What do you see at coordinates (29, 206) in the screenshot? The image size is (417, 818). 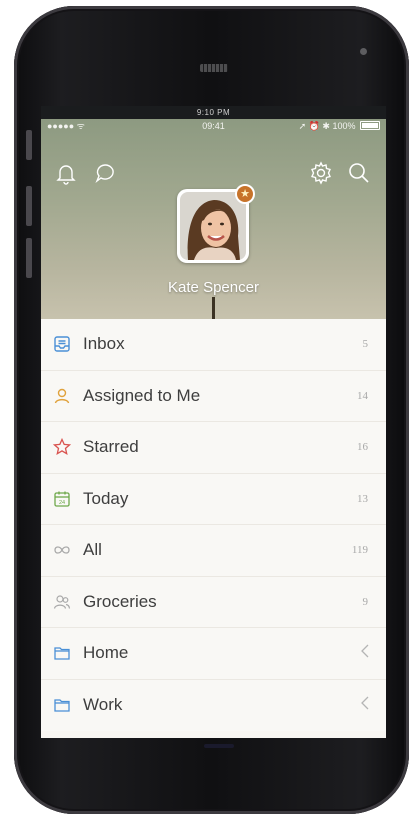 I see `volume-up-button` at bounding box center [29, 206].